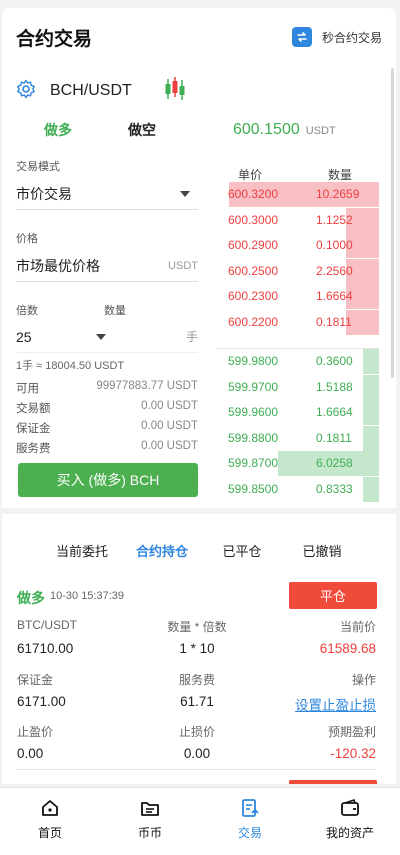  What do you see at coordinates (320, 131) in the screenshot?
I see `current-price-unit: USDT` at bounding box center [320, 131].